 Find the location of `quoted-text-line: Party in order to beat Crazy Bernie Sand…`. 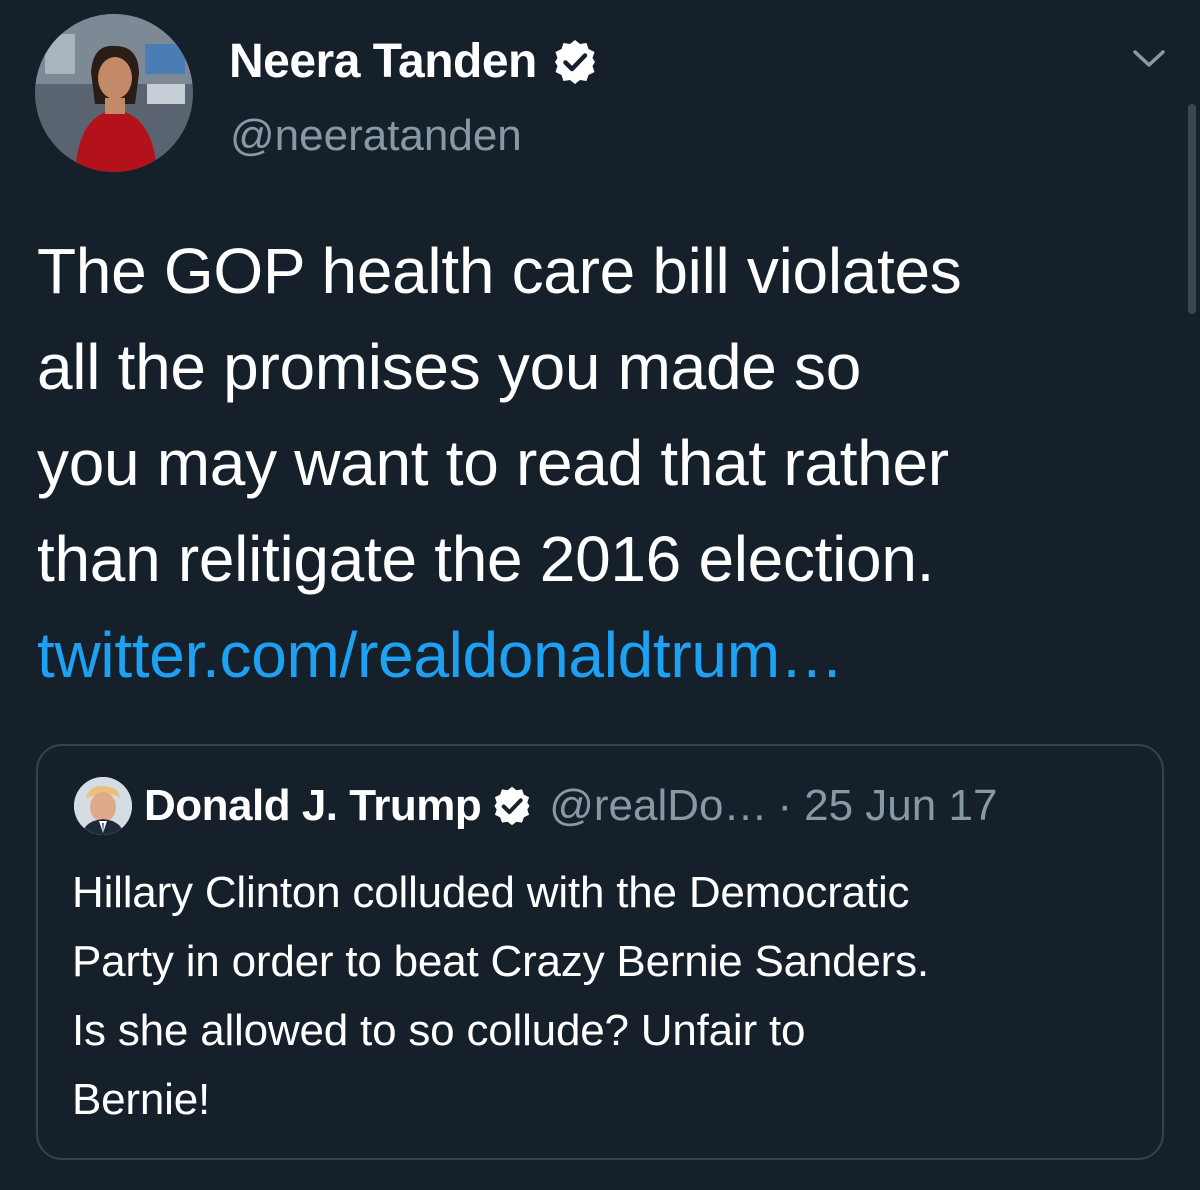

quoted-text-line: Party in order to beat Crazy Bernie Sand… is located at coordinates (500, 961).